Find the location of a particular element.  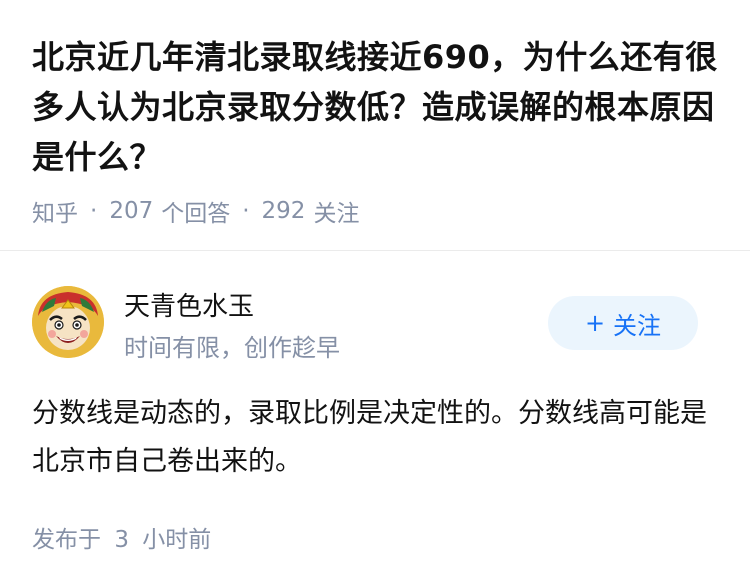

answers-count: 207 is located at coordinates (131, 211).